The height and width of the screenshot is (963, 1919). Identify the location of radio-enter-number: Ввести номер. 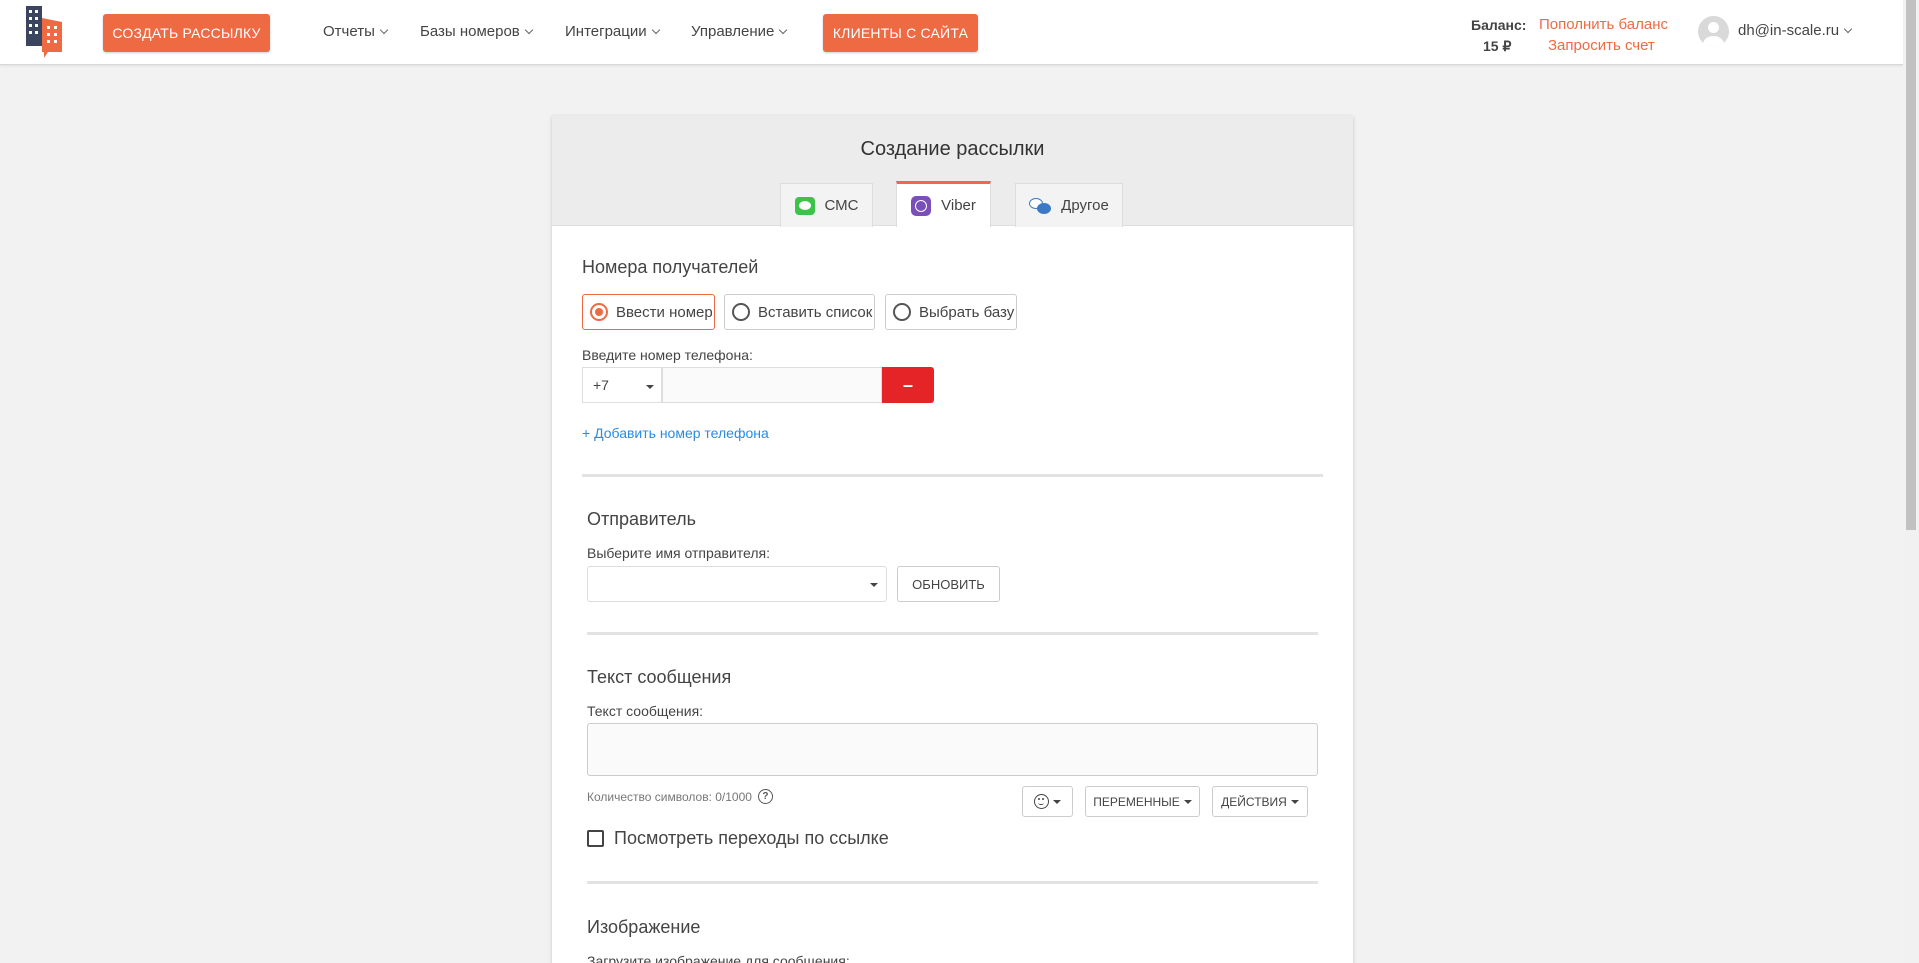
(648, 312).